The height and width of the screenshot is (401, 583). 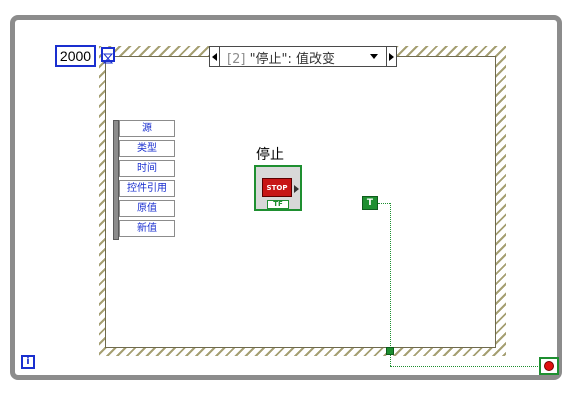 I want to click on dropdown-arrow-icon, so click(x=374, y=56).